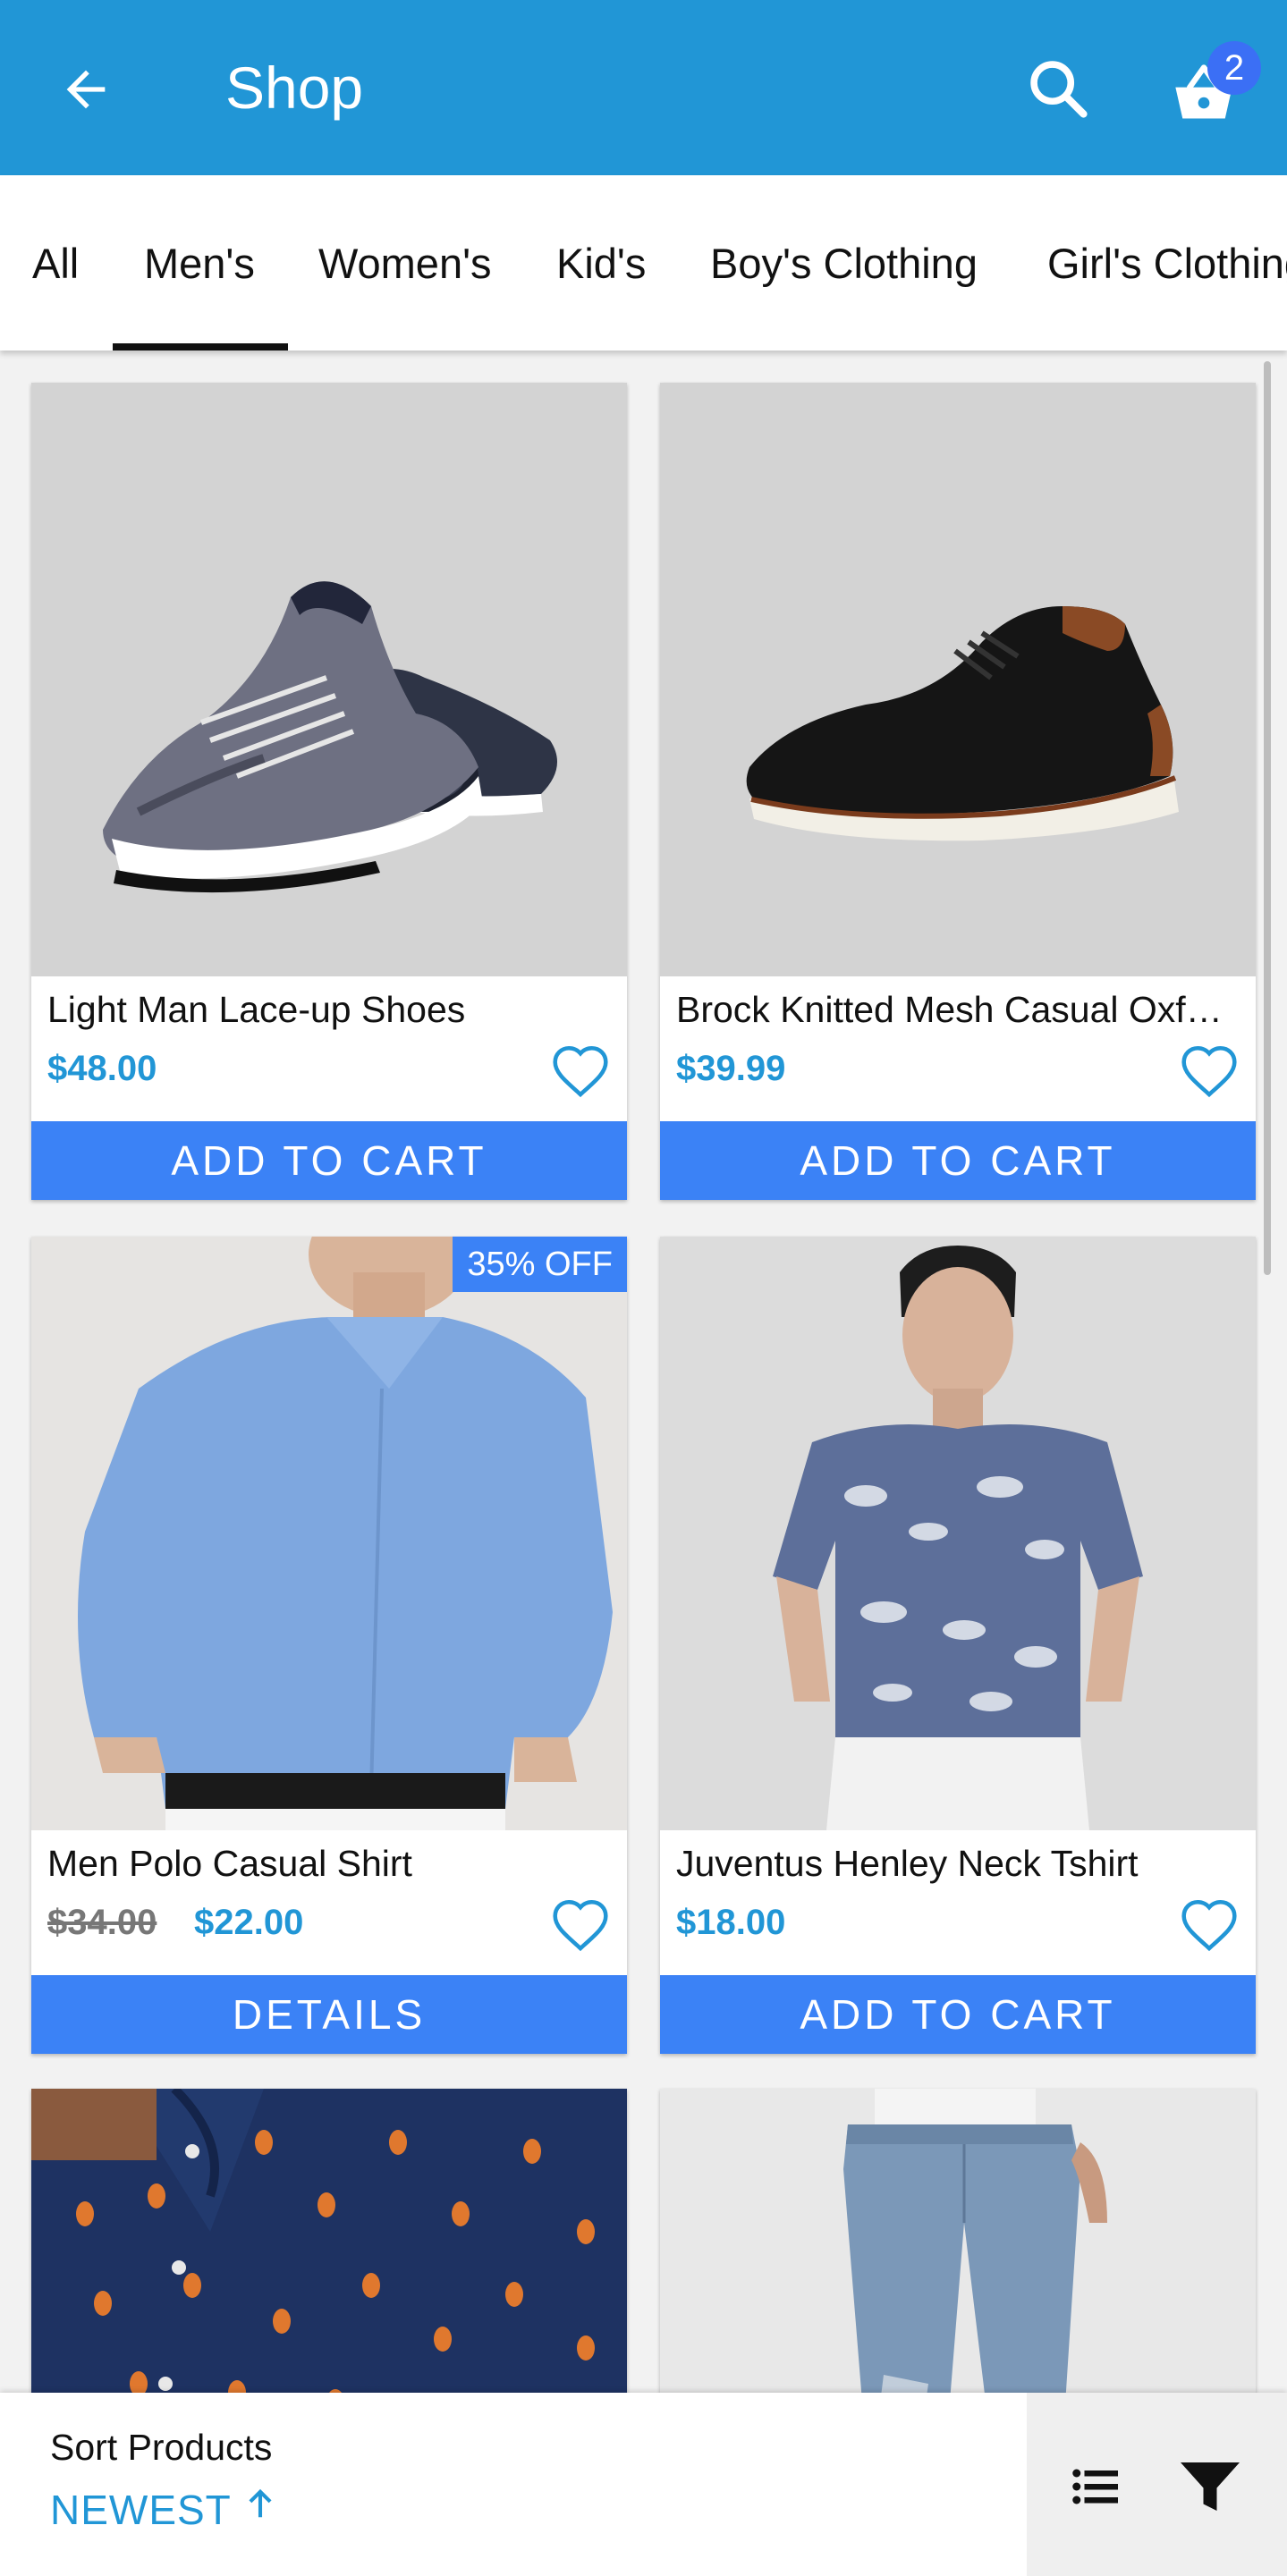  I want to click on oxford-shoe-image, so click(962, 723).